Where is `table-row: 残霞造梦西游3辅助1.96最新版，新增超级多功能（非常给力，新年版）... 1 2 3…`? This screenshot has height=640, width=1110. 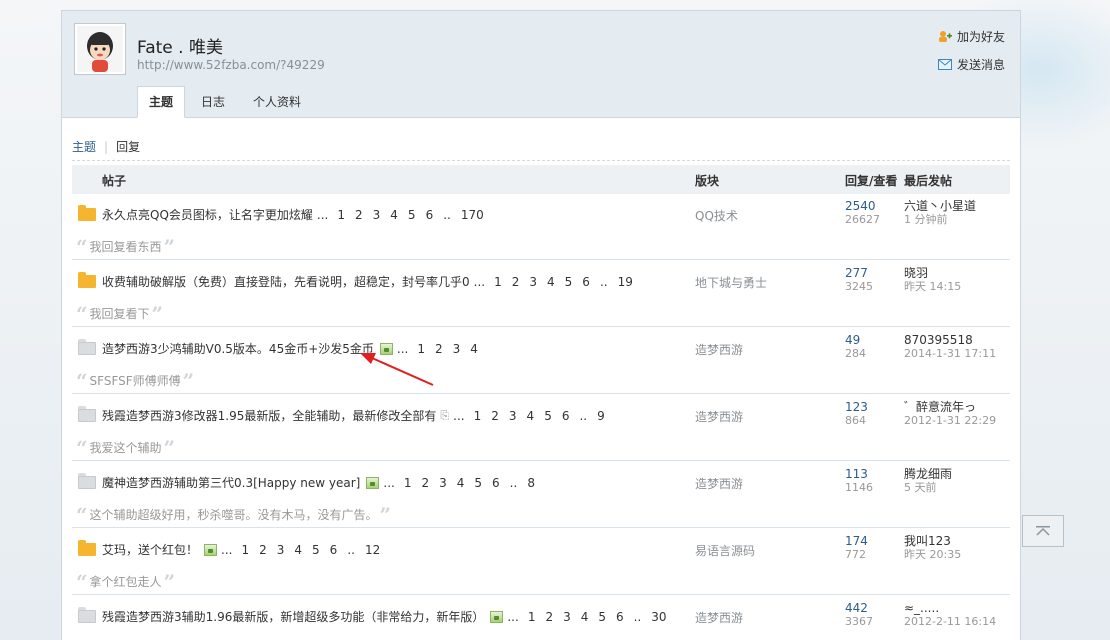 table-row: 残霞造梦西游3辅助1.96最新版，新增超级多功能（非常给力，新年版）... 1 2 3… is located at coordinates (541, 618).